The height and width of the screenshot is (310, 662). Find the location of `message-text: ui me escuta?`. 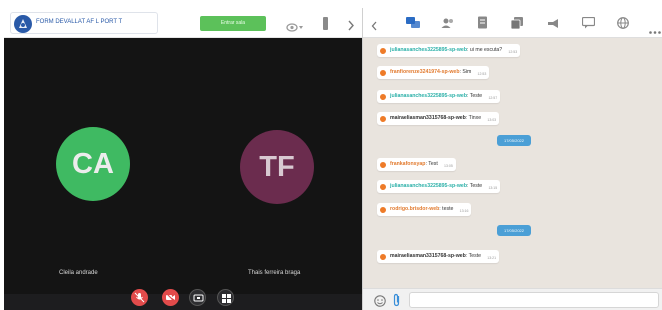

message-text: ui me escuta? is located at coordinates (486, 50).